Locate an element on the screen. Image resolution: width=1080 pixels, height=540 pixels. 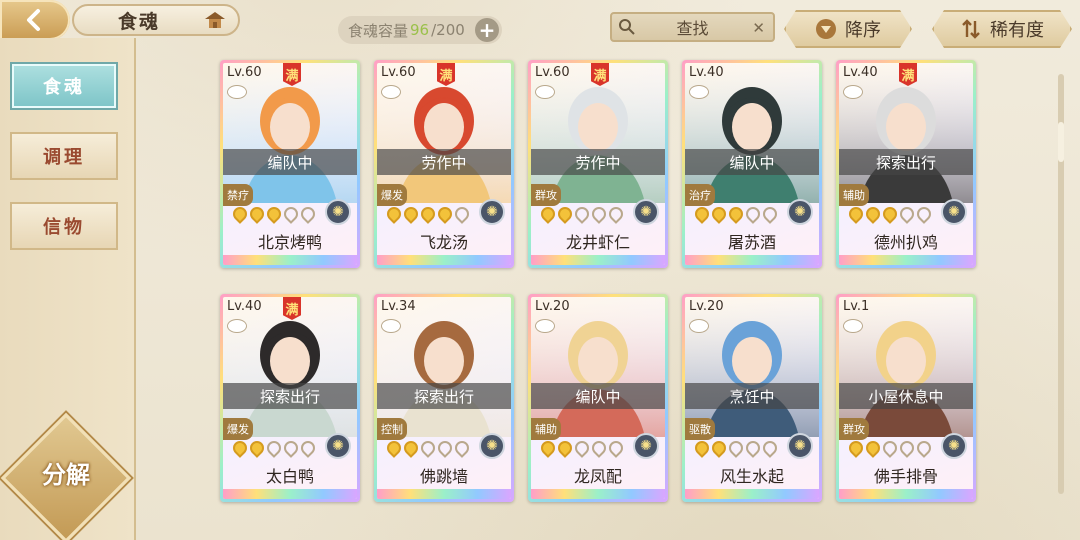
food-soul-name: 太白鸭 is located at coordinates (289, 476).